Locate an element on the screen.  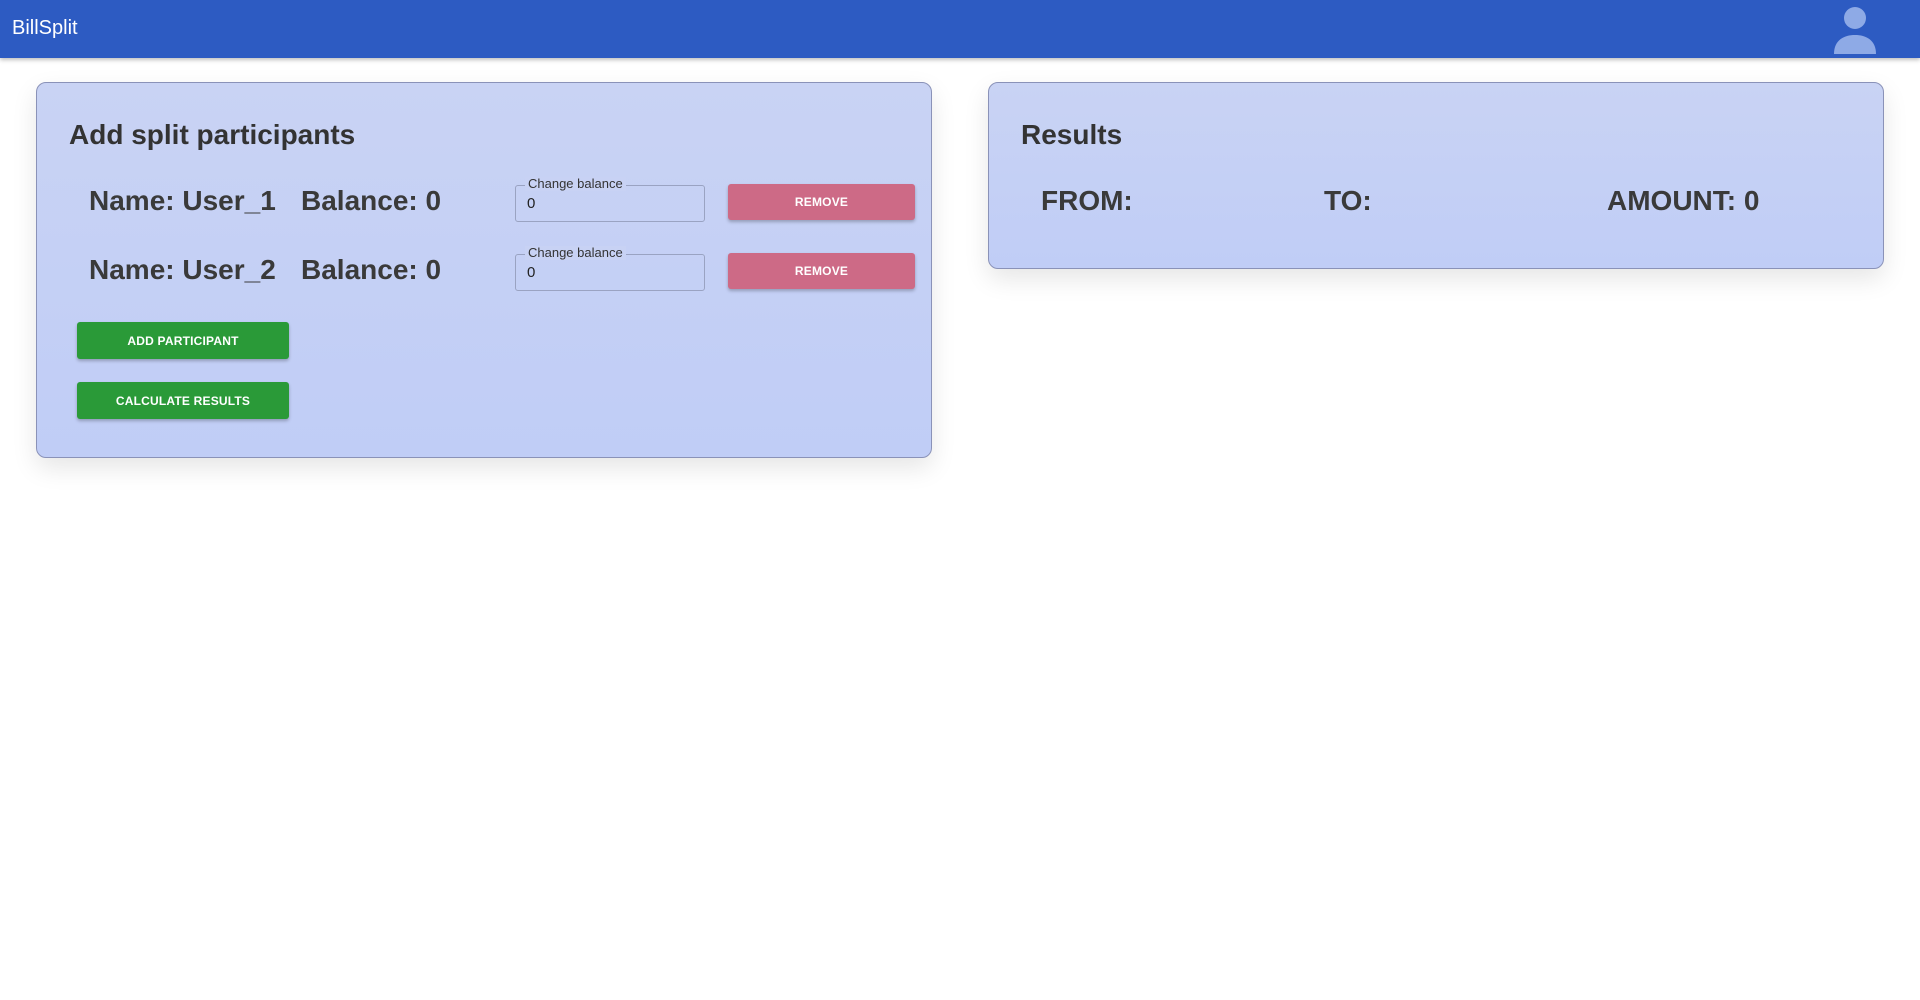
calculate-results-button: CALCULATE RESULTS is located at coordinates (183, 400).